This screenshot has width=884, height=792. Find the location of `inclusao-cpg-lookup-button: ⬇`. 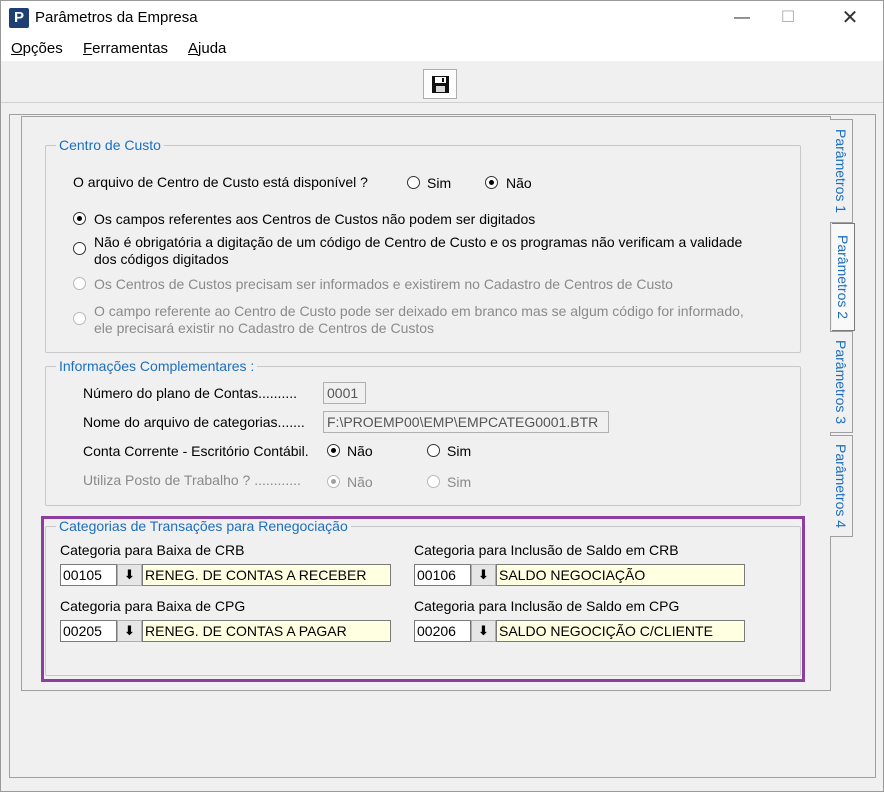

inclusao-cpg-lookup-button: ⬇ is located at coordinates (483, 631).